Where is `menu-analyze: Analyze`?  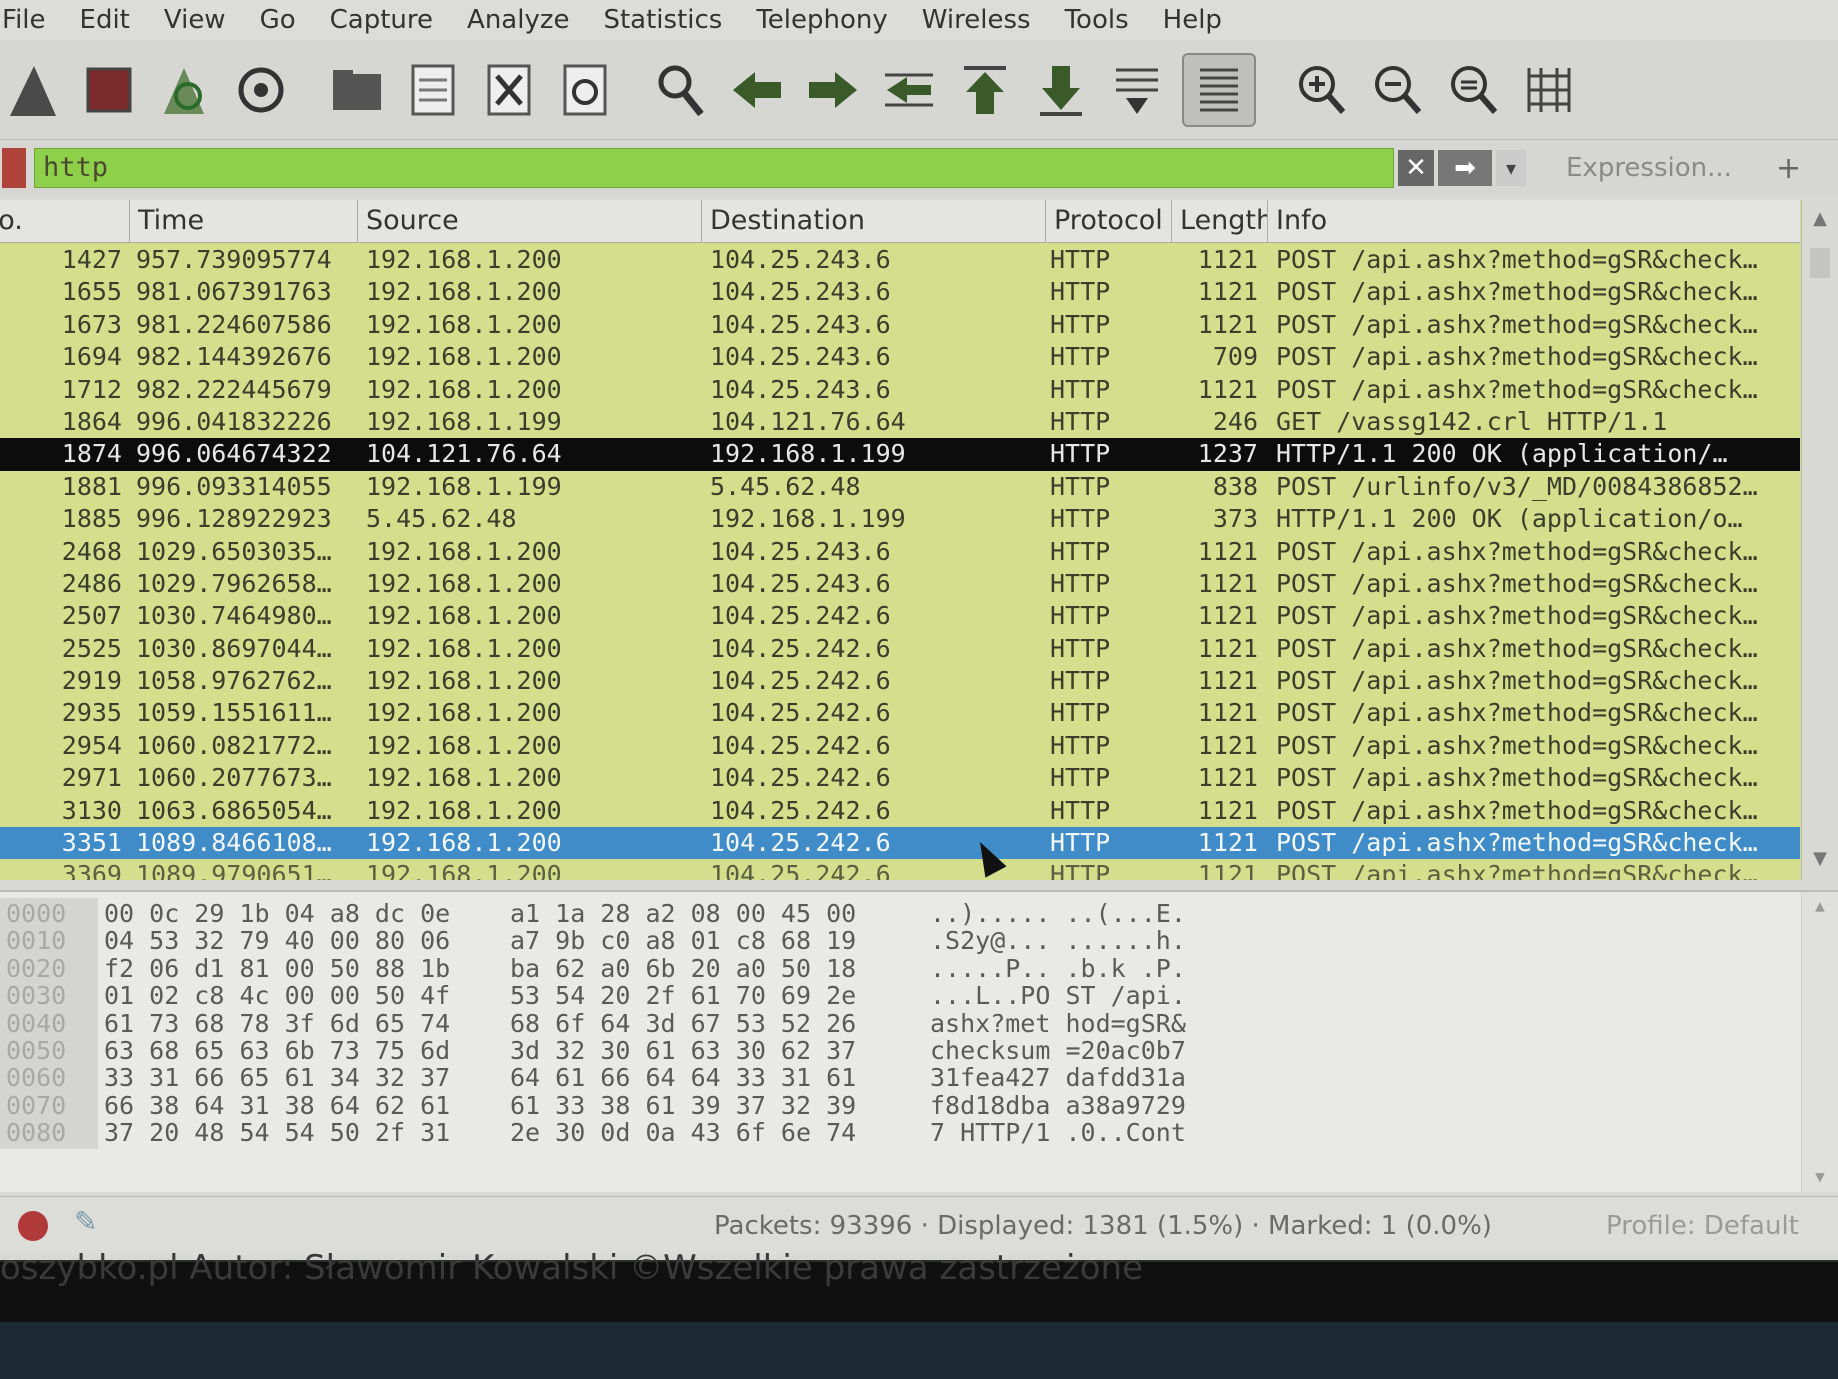 menu-analyze: Analyze is located at coordinates (518, 20).